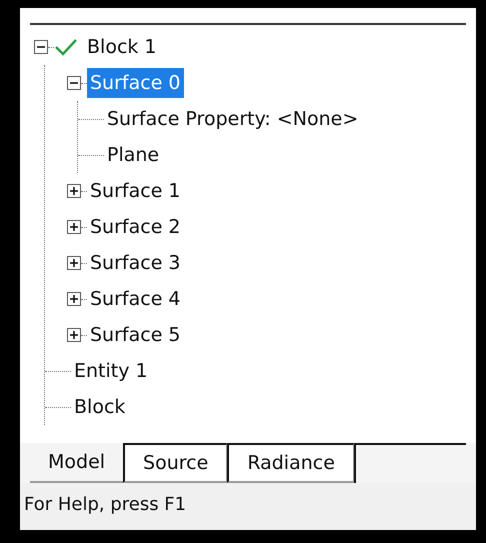  Describe the element at coordinates (122, 47) in the screenshot. I see `tree-item: Block 1` at that location.